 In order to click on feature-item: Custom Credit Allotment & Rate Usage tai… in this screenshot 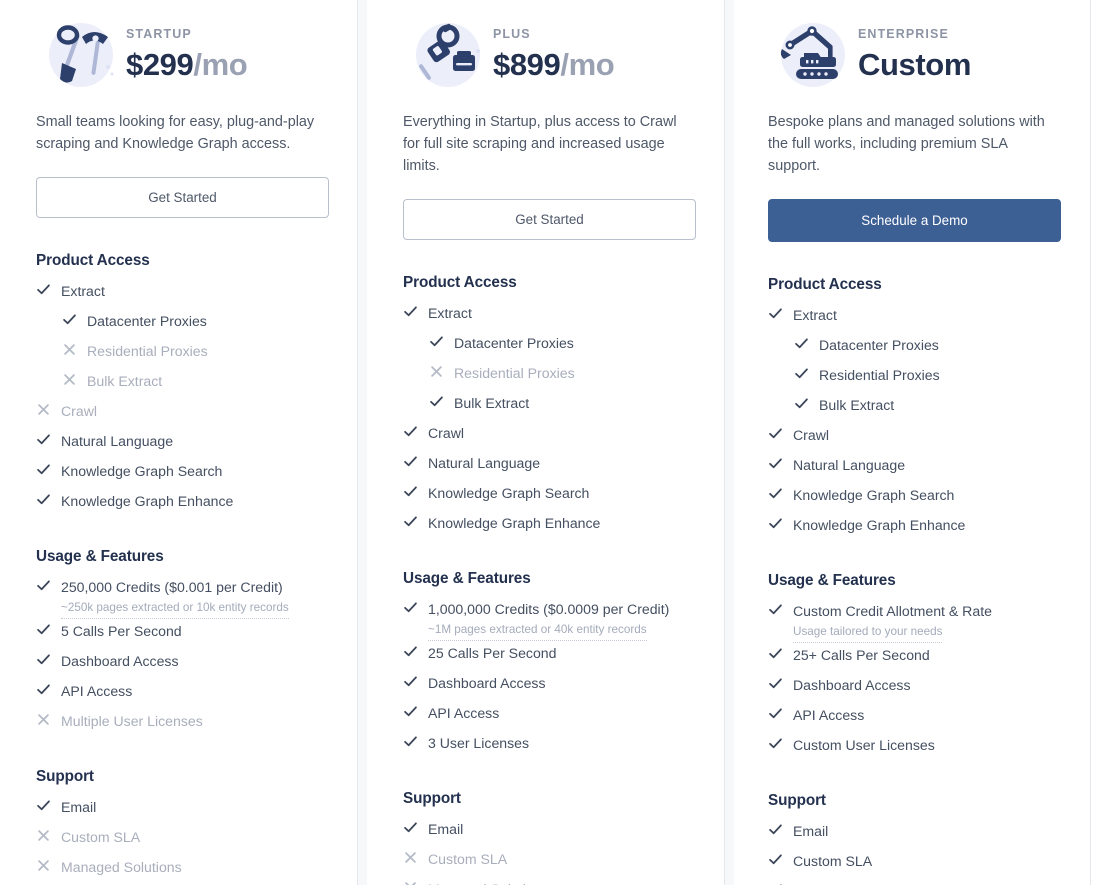, I will do `click(914, 621)`.